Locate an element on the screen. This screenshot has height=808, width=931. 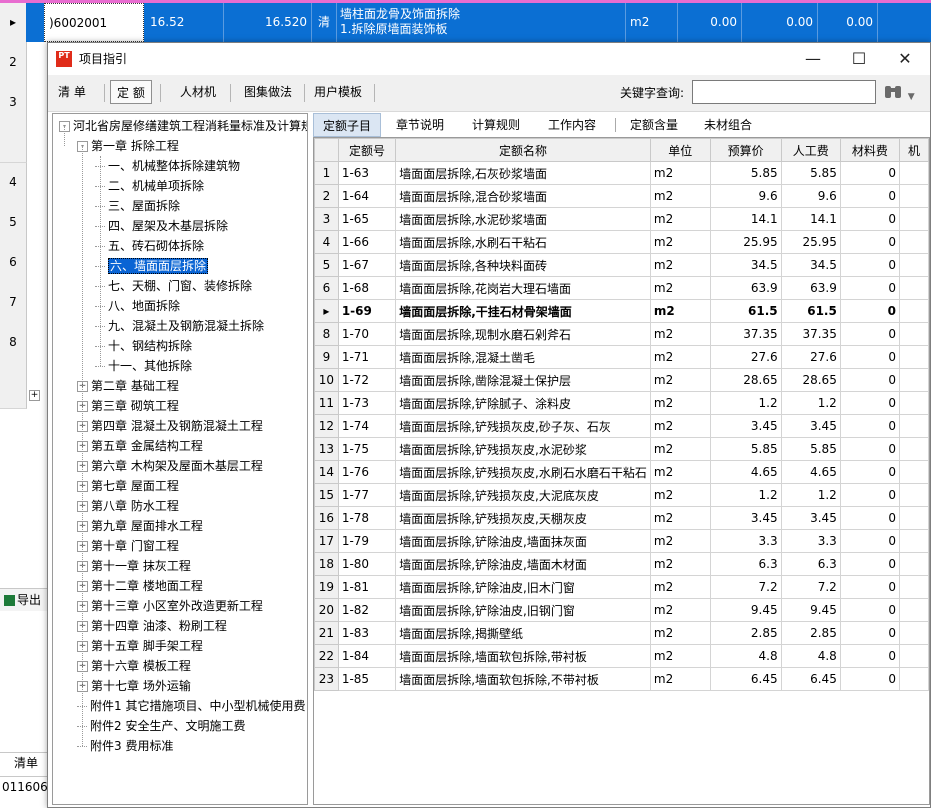
quota-row: 8 1-70 墙面面层拆除,现制水磨石剁斧石 m2 37.35 37.35 0 is located at coordinates (621, 334).